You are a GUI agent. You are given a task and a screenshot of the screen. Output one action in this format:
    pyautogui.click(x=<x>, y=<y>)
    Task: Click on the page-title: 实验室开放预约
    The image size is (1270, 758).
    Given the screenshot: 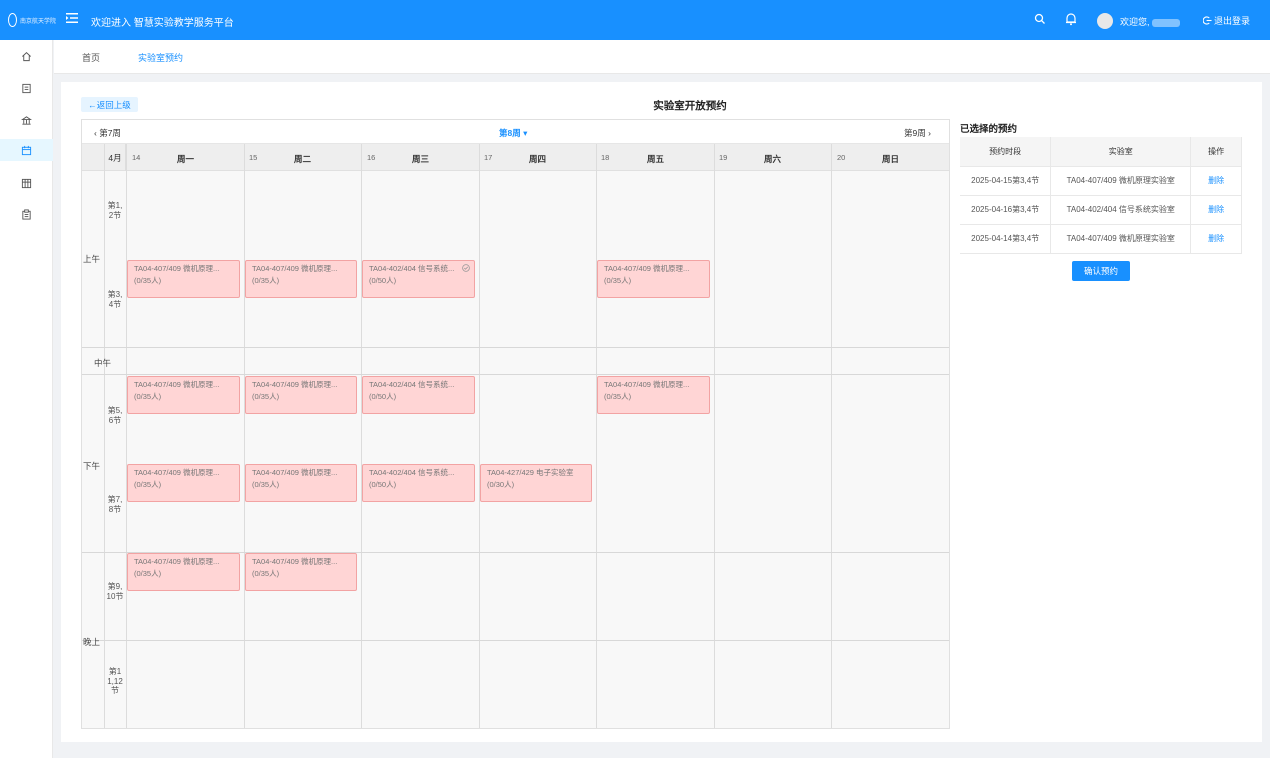 What is the action you would take?
    pyautogui.click(x=690, y=106)
    